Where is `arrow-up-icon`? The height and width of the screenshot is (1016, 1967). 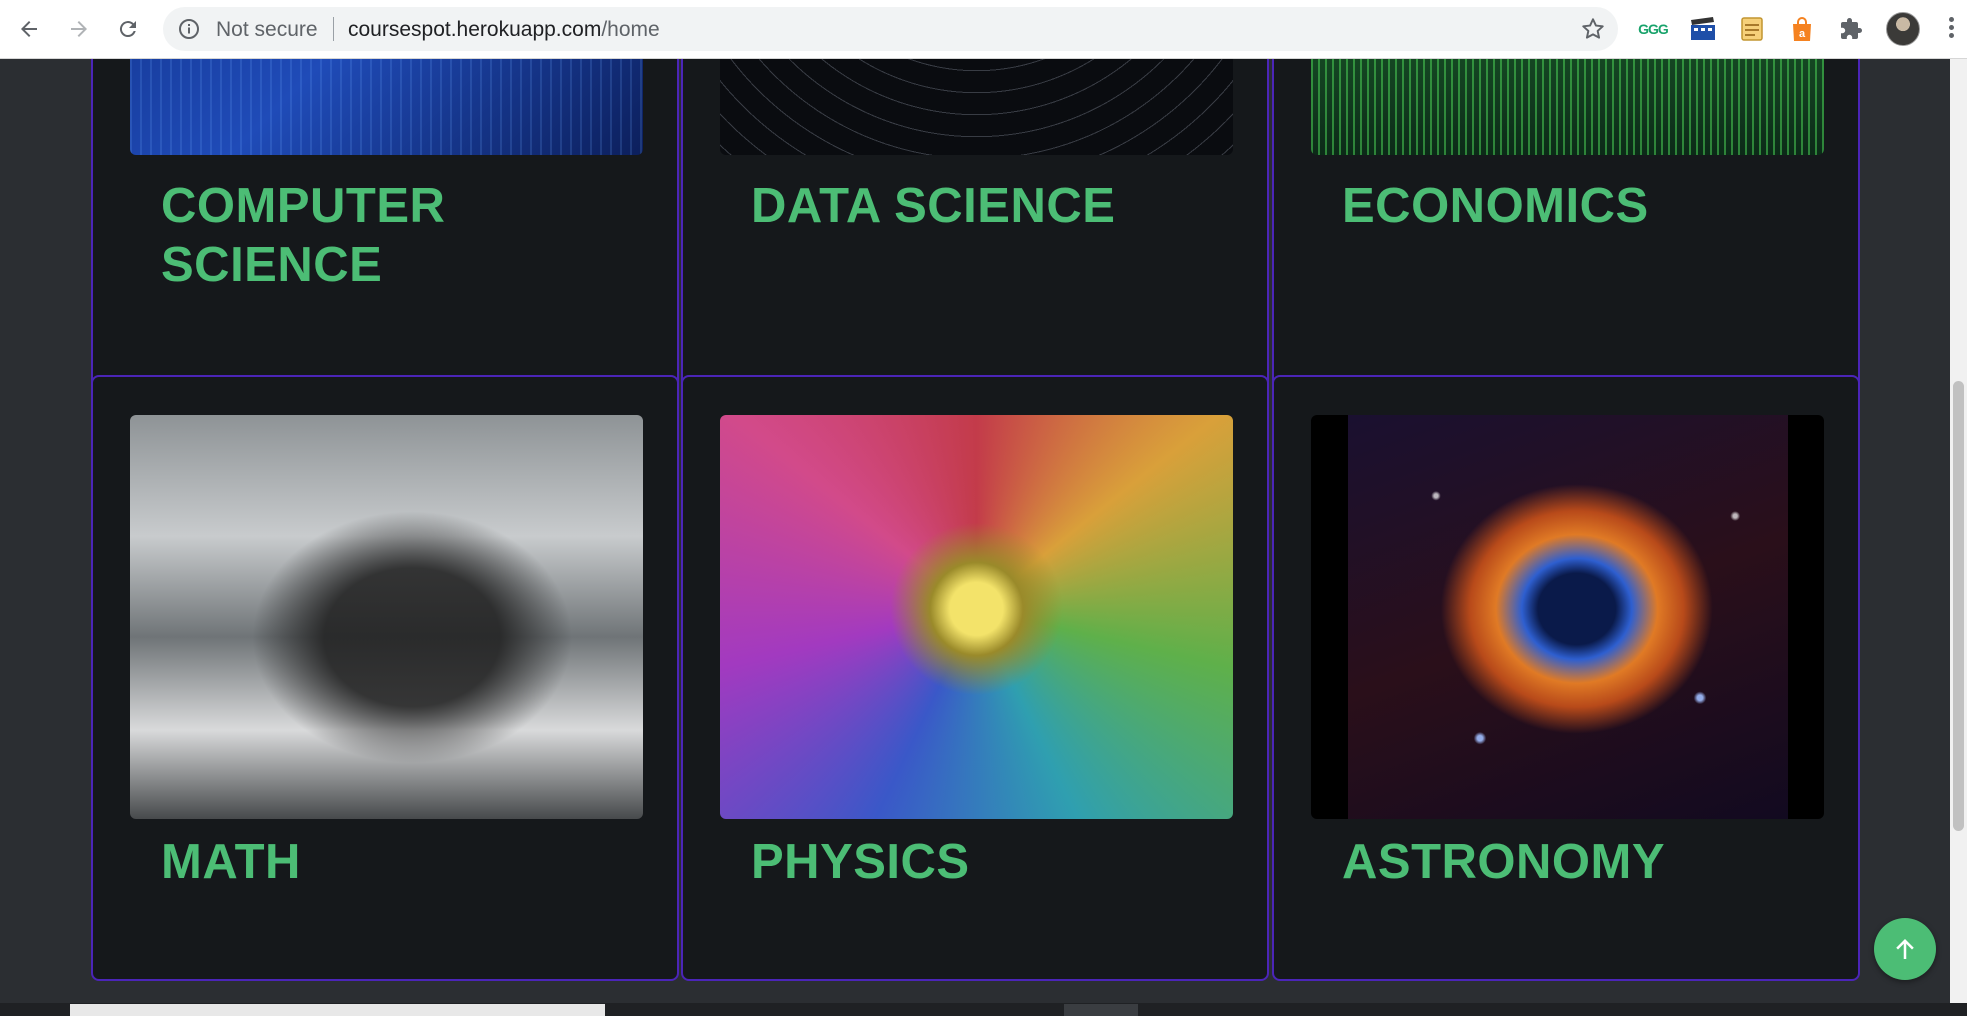
arrow-up-icon is located at coordinates (1905, 949).